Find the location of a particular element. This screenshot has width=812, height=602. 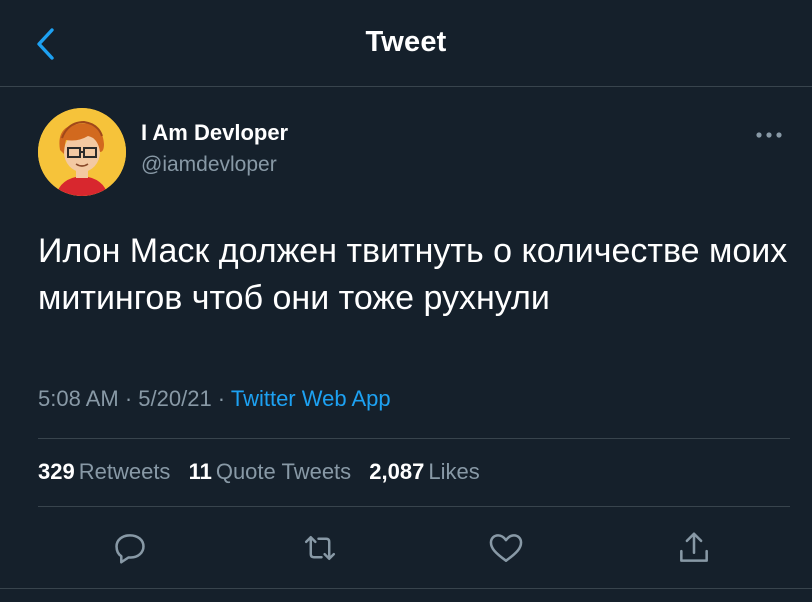

page-title: Tweet is located at coordinates (406, 42).